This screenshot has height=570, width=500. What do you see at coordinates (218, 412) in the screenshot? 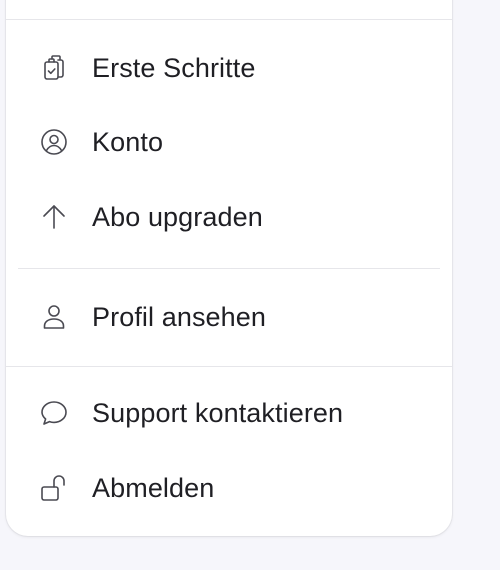
I see `menu-item-label: Support kontaktieren` at bounding box center [218, 412].